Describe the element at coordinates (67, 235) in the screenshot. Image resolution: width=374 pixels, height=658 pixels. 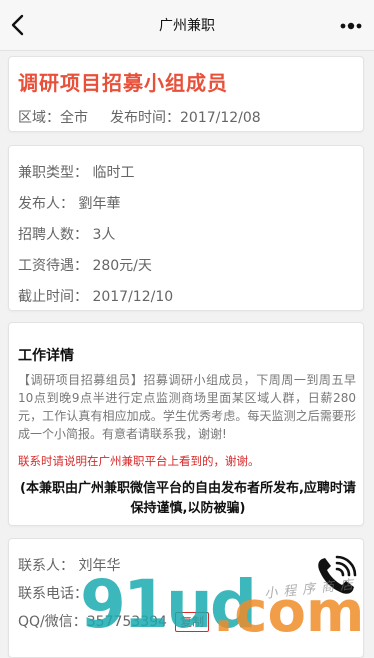
I see `headcount: 招聘人数： 3人` at that location.